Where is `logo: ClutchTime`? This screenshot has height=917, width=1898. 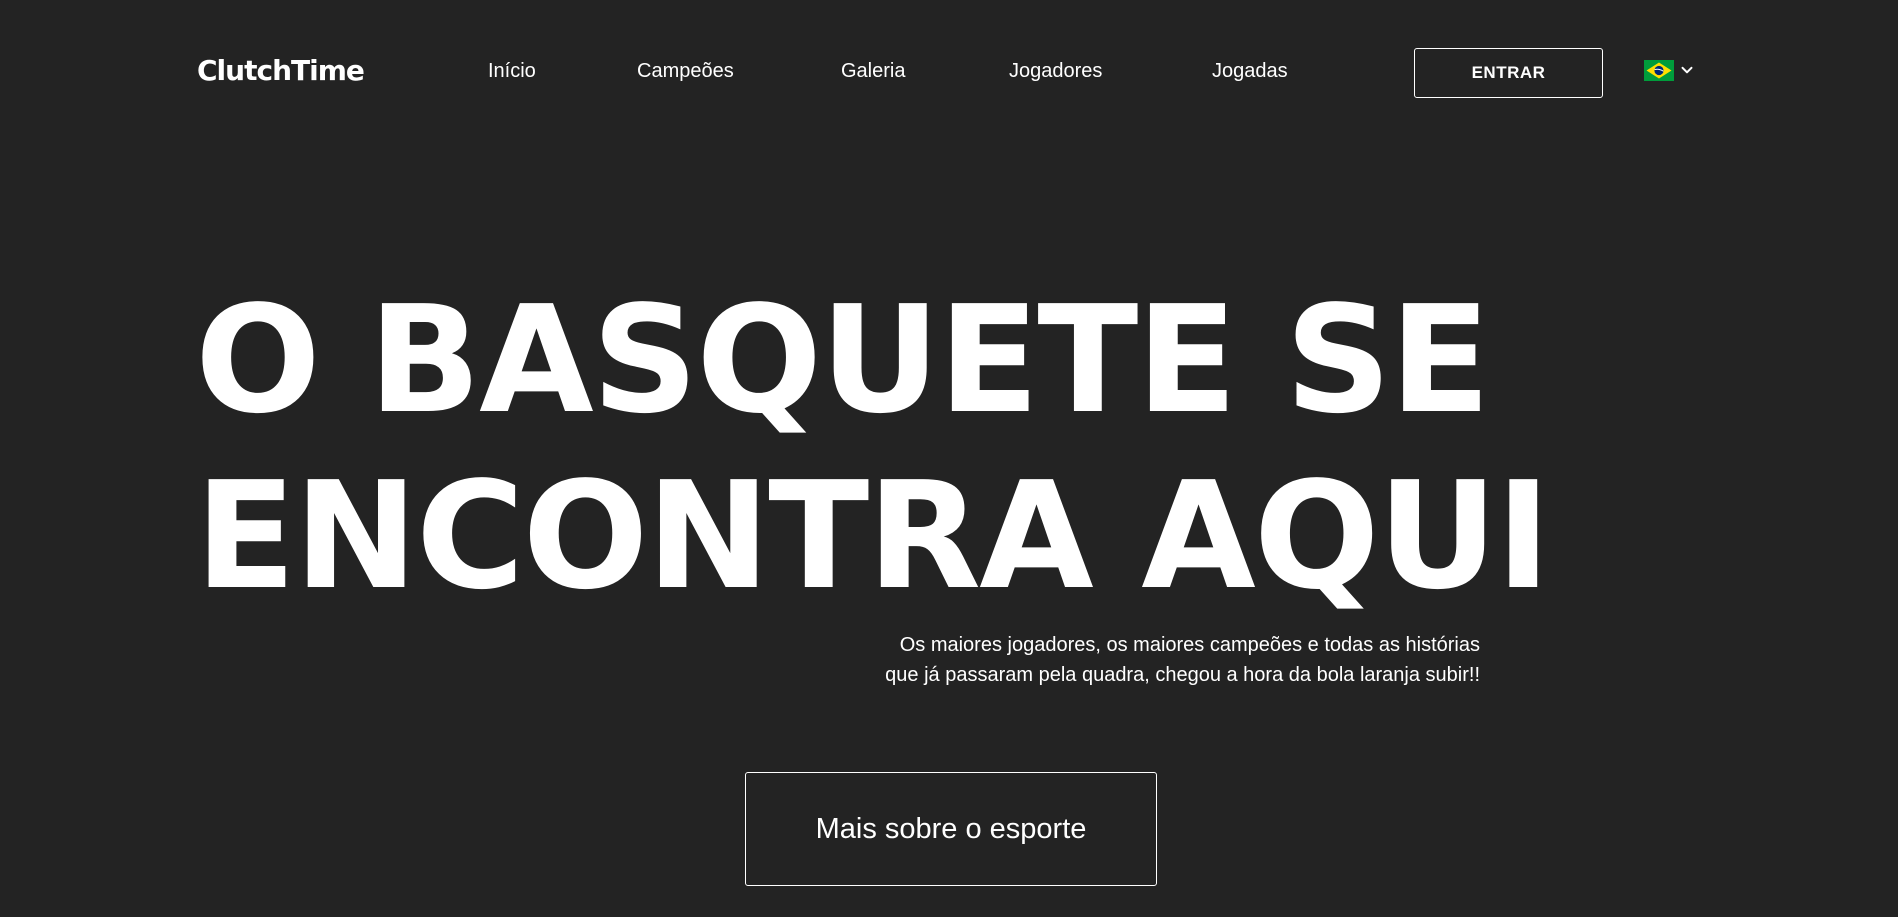 logo: ClutchTime is located at coordinates (281, 71).